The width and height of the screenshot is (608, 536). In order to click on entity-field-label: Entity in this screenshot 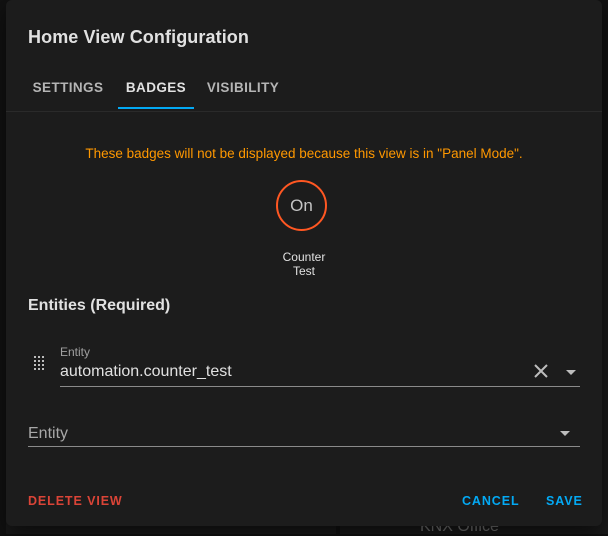, I will do `click(75, 352)`.